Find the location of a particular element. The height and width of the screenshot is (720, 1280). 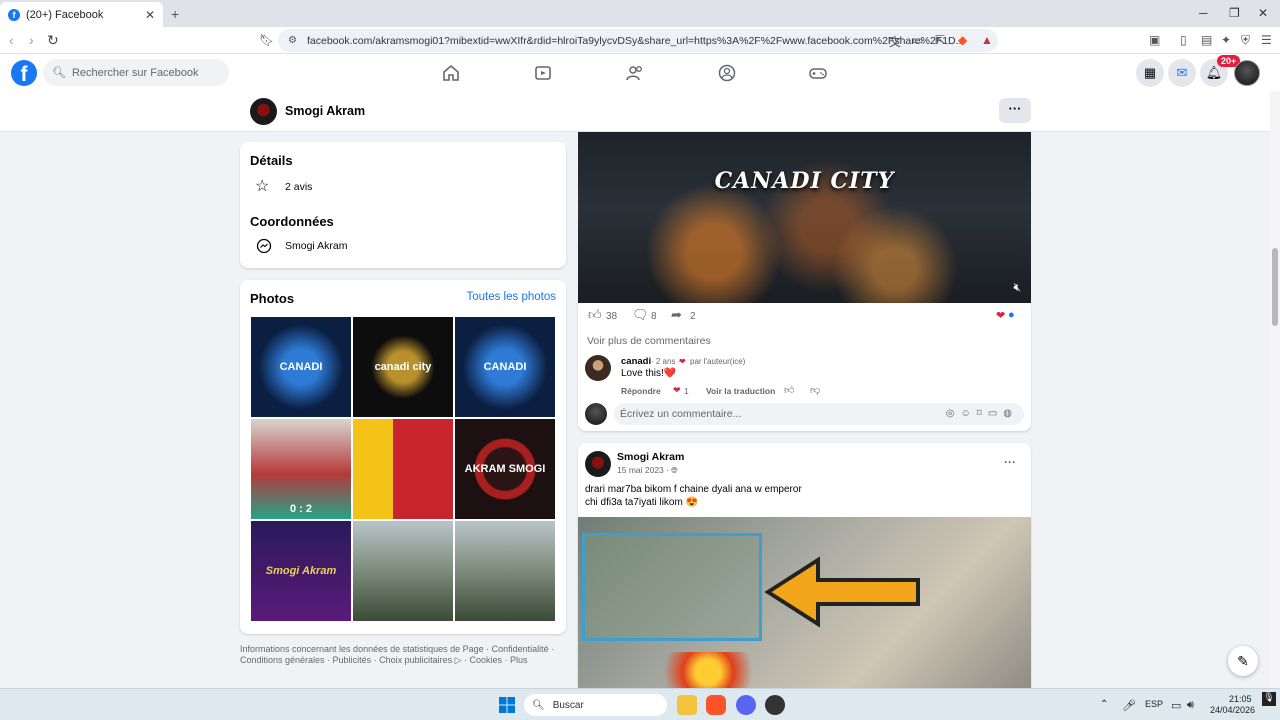

post-more-button: ··· is located at coordinates (1010, 462).